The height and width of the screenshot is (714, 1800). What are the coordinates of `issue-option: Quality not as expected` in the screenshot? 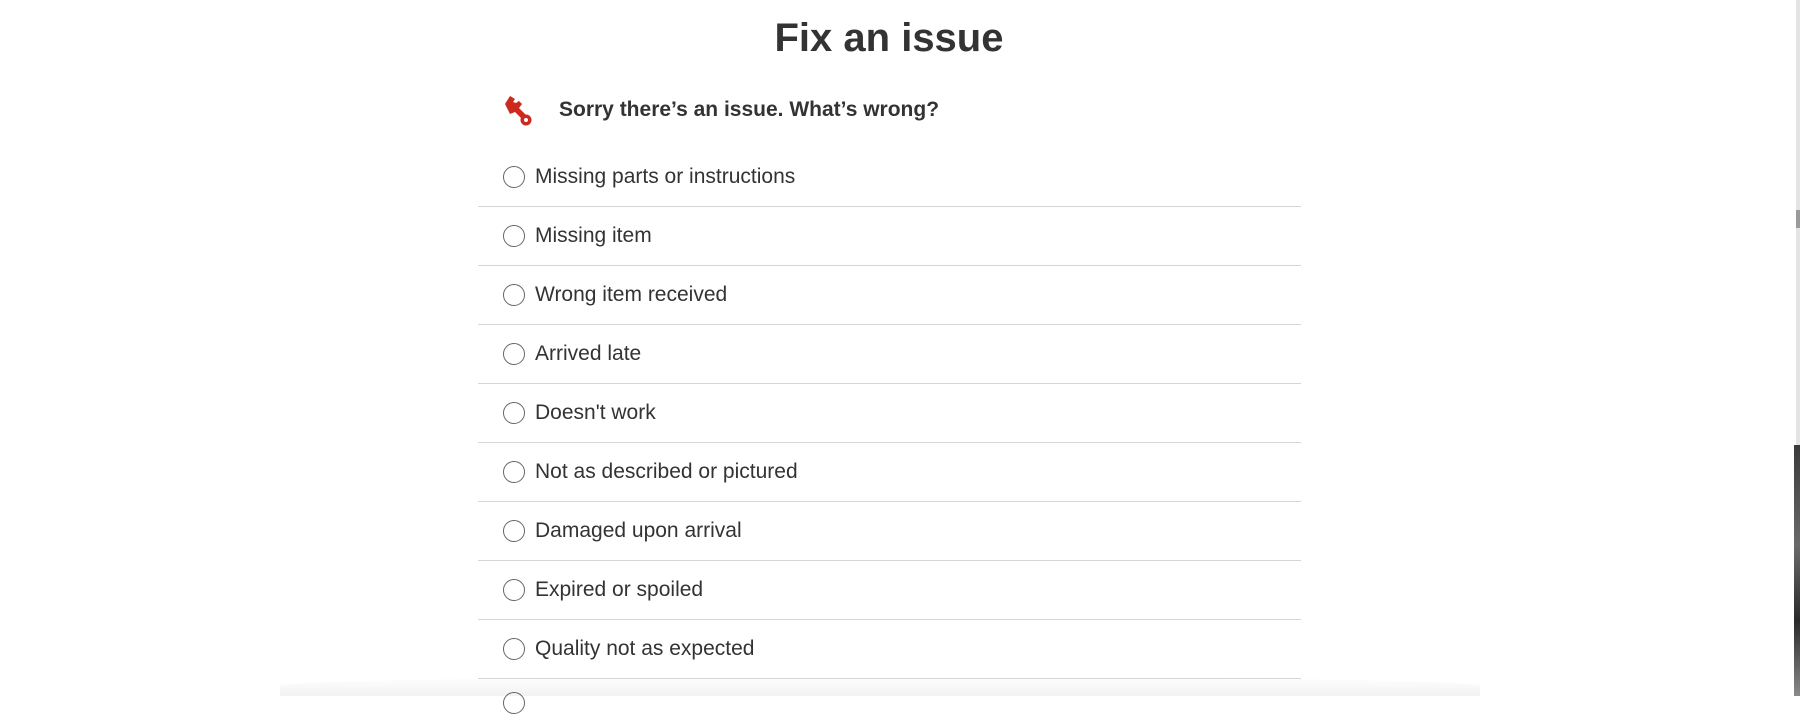 It's located at (889, 649).